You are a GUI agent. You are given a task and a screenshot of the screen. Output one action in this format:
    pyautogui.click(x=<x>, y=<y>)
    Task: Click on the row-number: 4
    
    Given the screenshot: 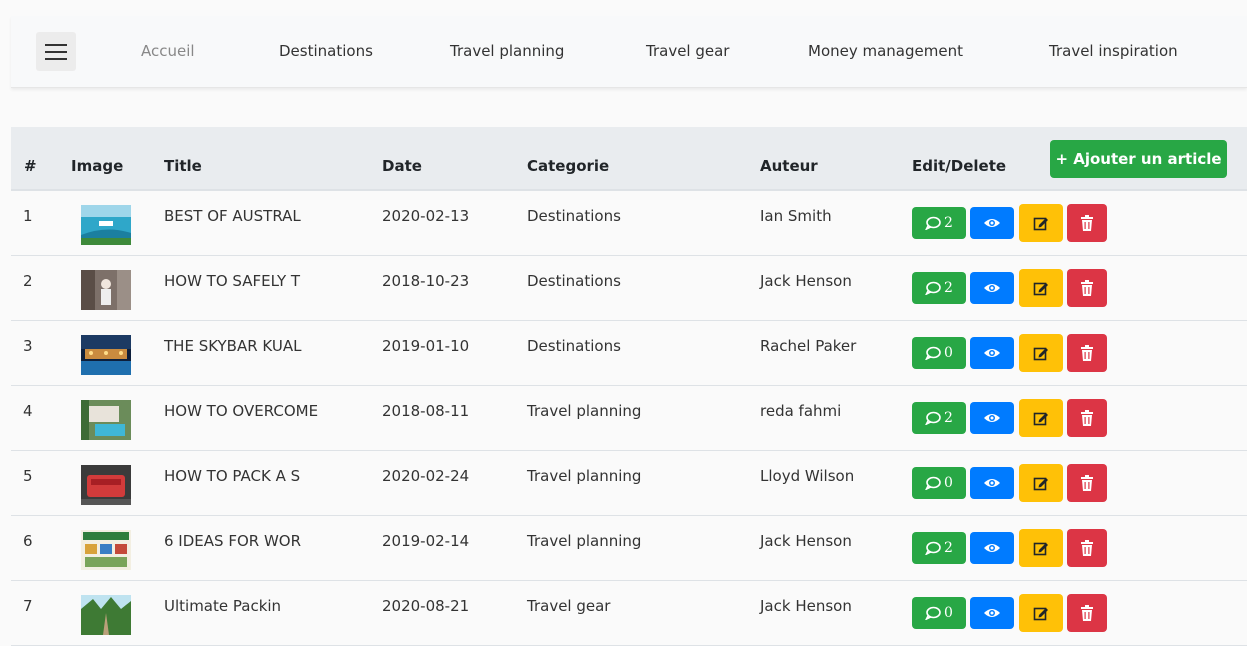 What is the action you would take?
    pyautogui.click(x=28, y=411)
    